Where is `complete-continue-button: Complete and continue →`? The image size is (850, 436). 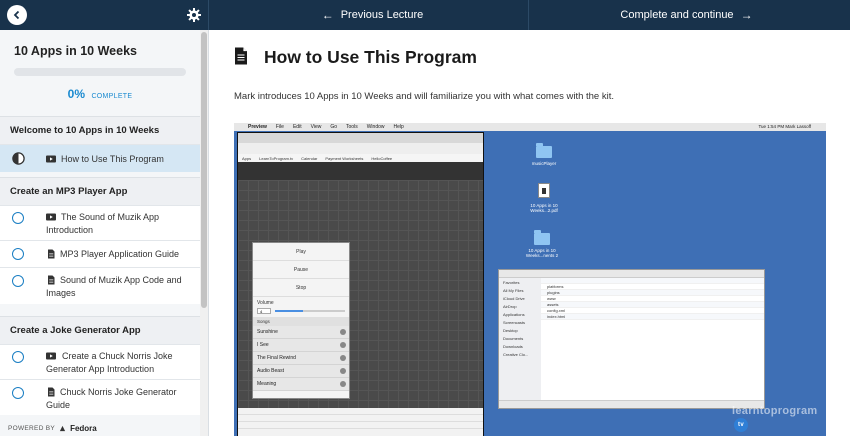
complete-continue-button: Complete and continue → is located at coordinates (690, 15).